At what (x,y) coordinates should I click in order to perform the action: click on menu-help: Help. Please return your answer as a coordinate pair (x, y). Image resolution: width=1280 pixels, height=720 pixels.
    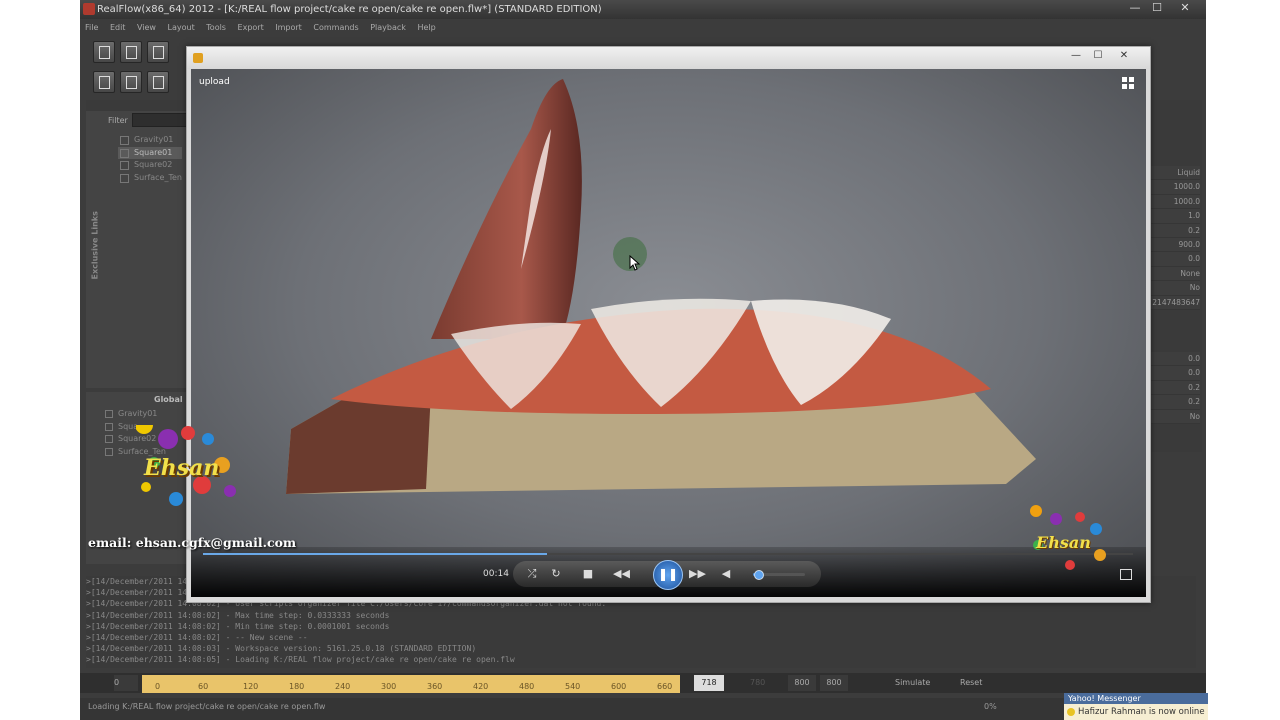
    Looking at the image, I should click on (426, 28).